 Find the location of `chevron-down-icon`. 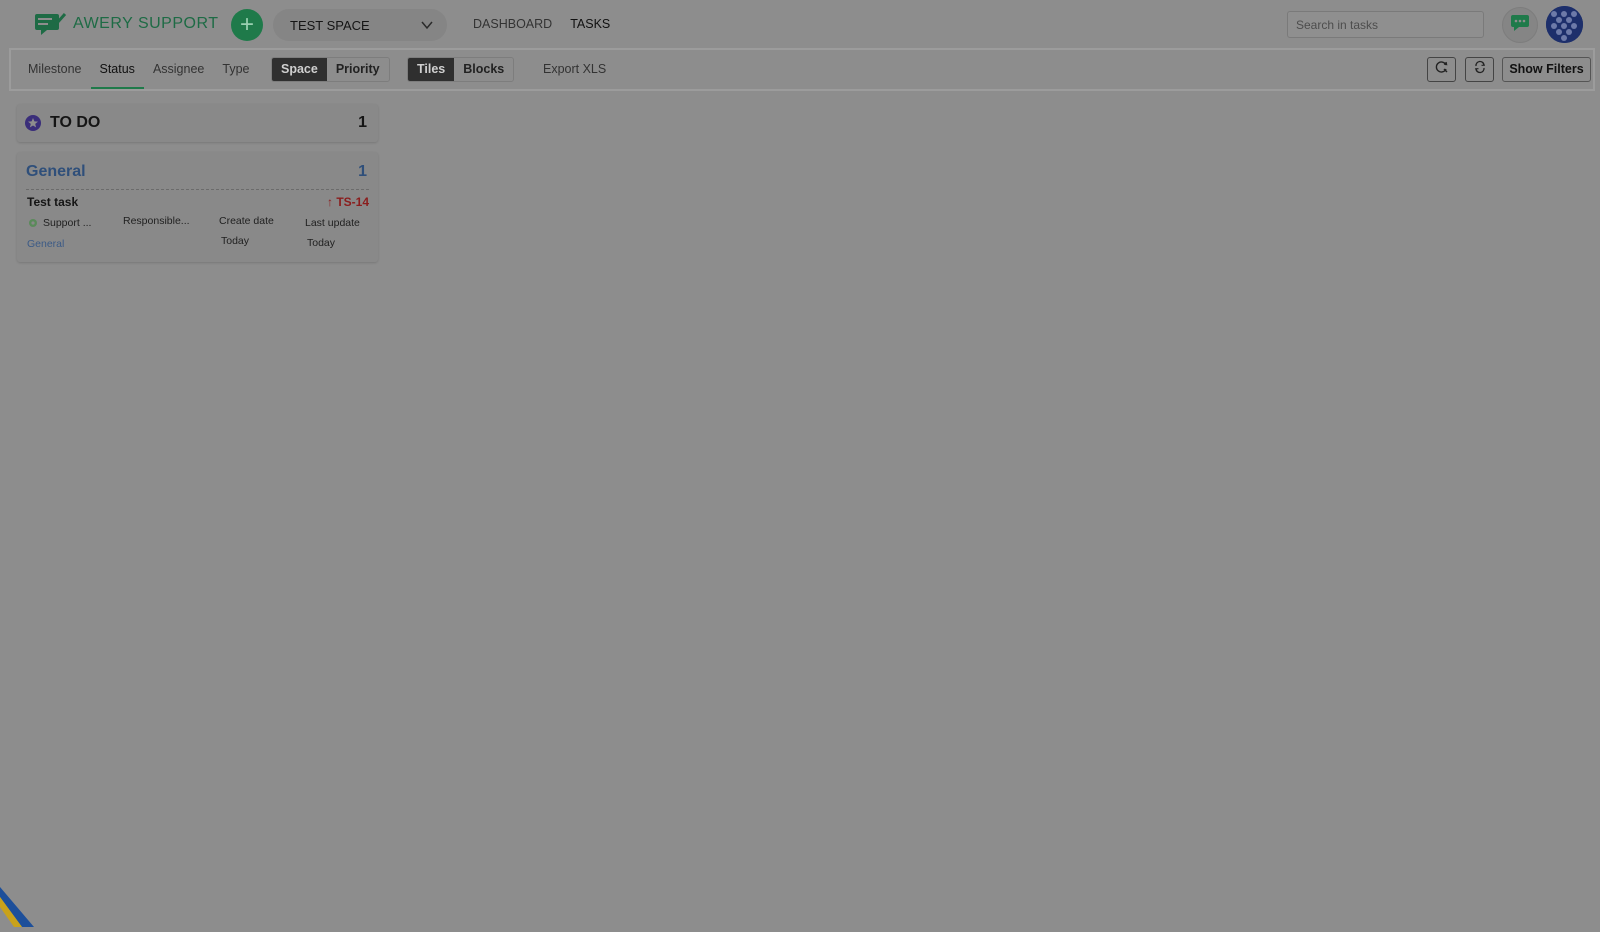

chevron-down-icon is located at coordinates (427, 25).